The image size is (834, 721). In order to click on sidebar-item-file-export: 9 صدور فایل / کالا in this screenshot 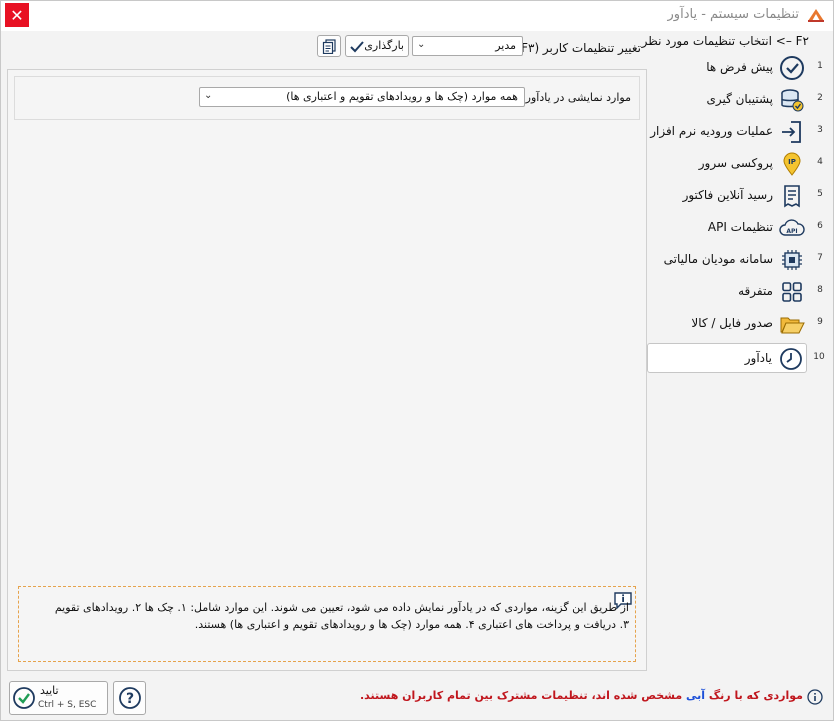, I will do `click(735, 324)`.